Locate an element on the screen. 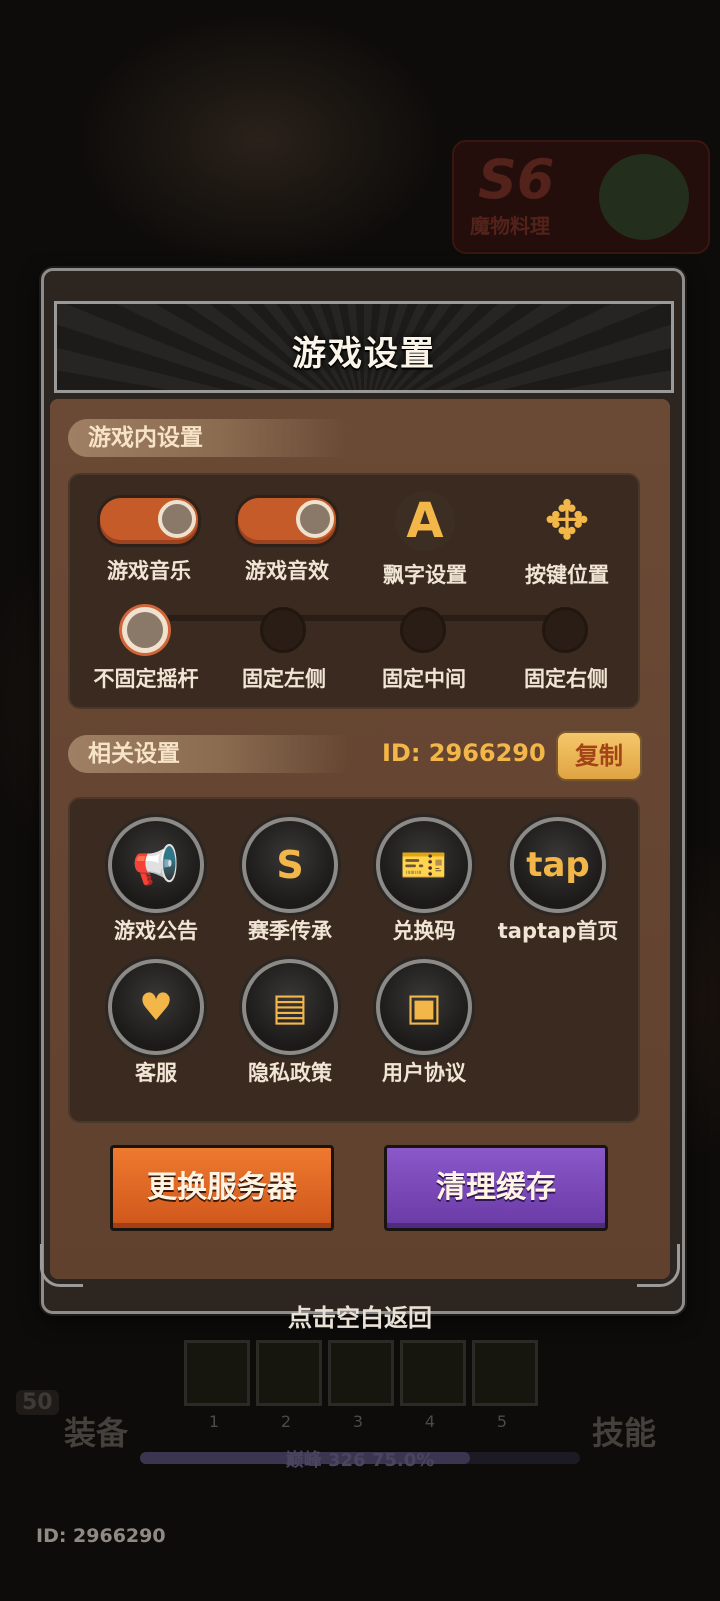  music-setting: 游戏音乐 is located at coordinates (149, 540).